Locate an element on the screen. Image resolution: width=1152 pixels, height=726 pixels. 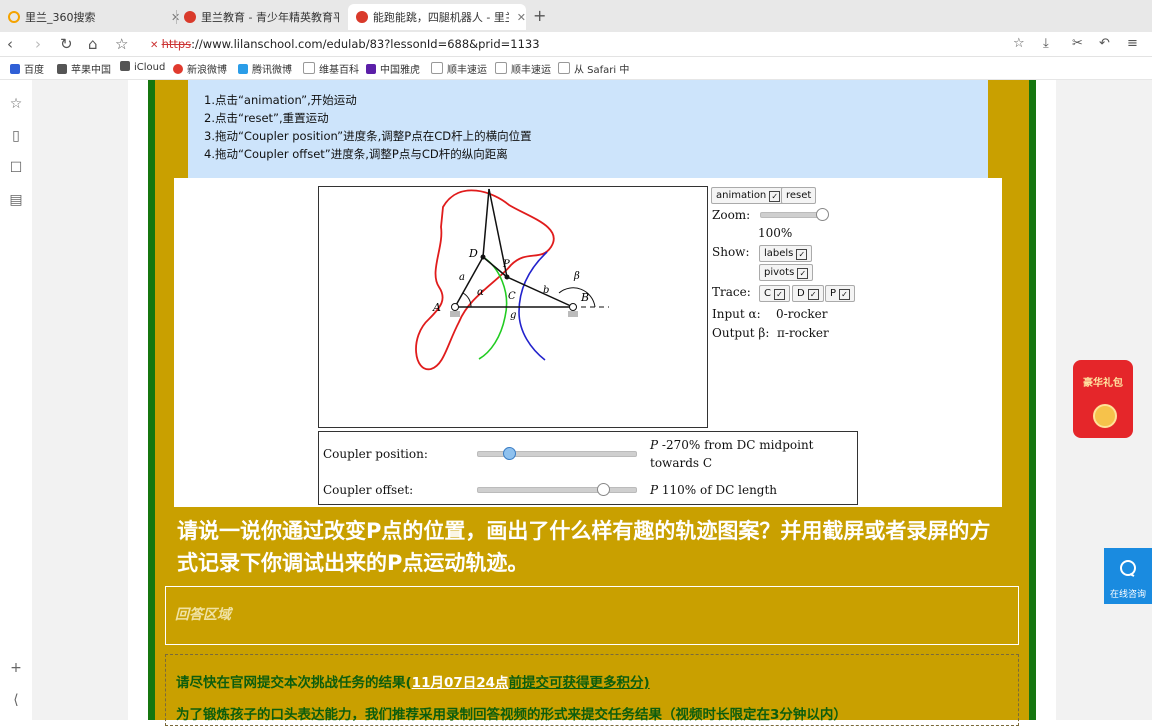
deadline-link: 11月07日24点 is located at coordinates (460, 683).